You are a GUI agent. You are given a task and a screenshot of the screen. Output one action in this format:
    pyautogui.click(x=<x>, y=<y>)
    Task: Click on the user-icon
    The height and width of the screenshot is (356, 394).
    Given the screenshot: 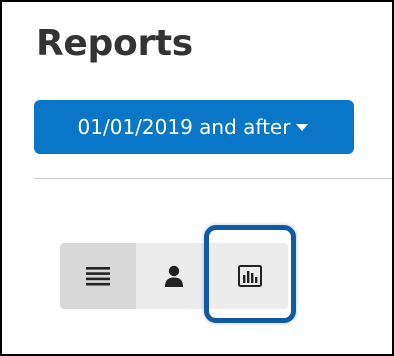 What is the action you would take?
    pyautogui.click(x=174, y=276)
    